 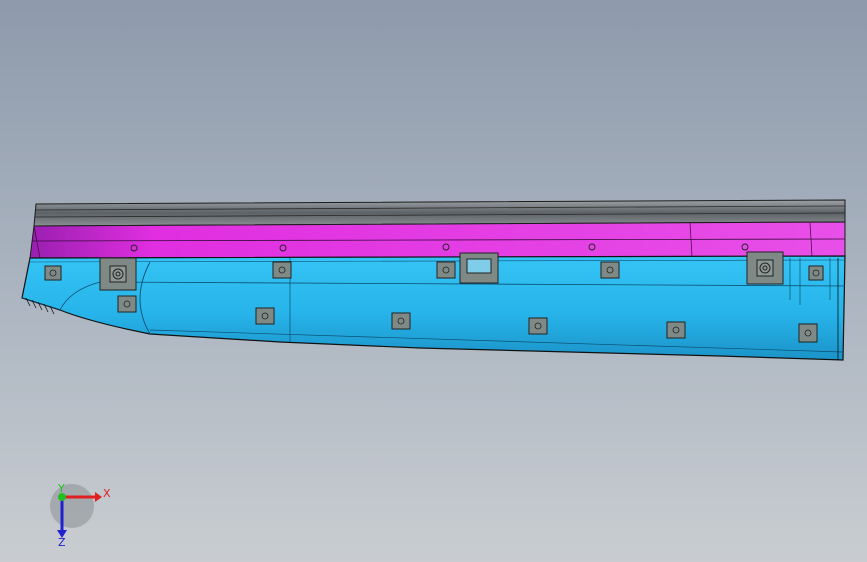 I want to click on z-axis-label: Z, so click(x=62, y=542).